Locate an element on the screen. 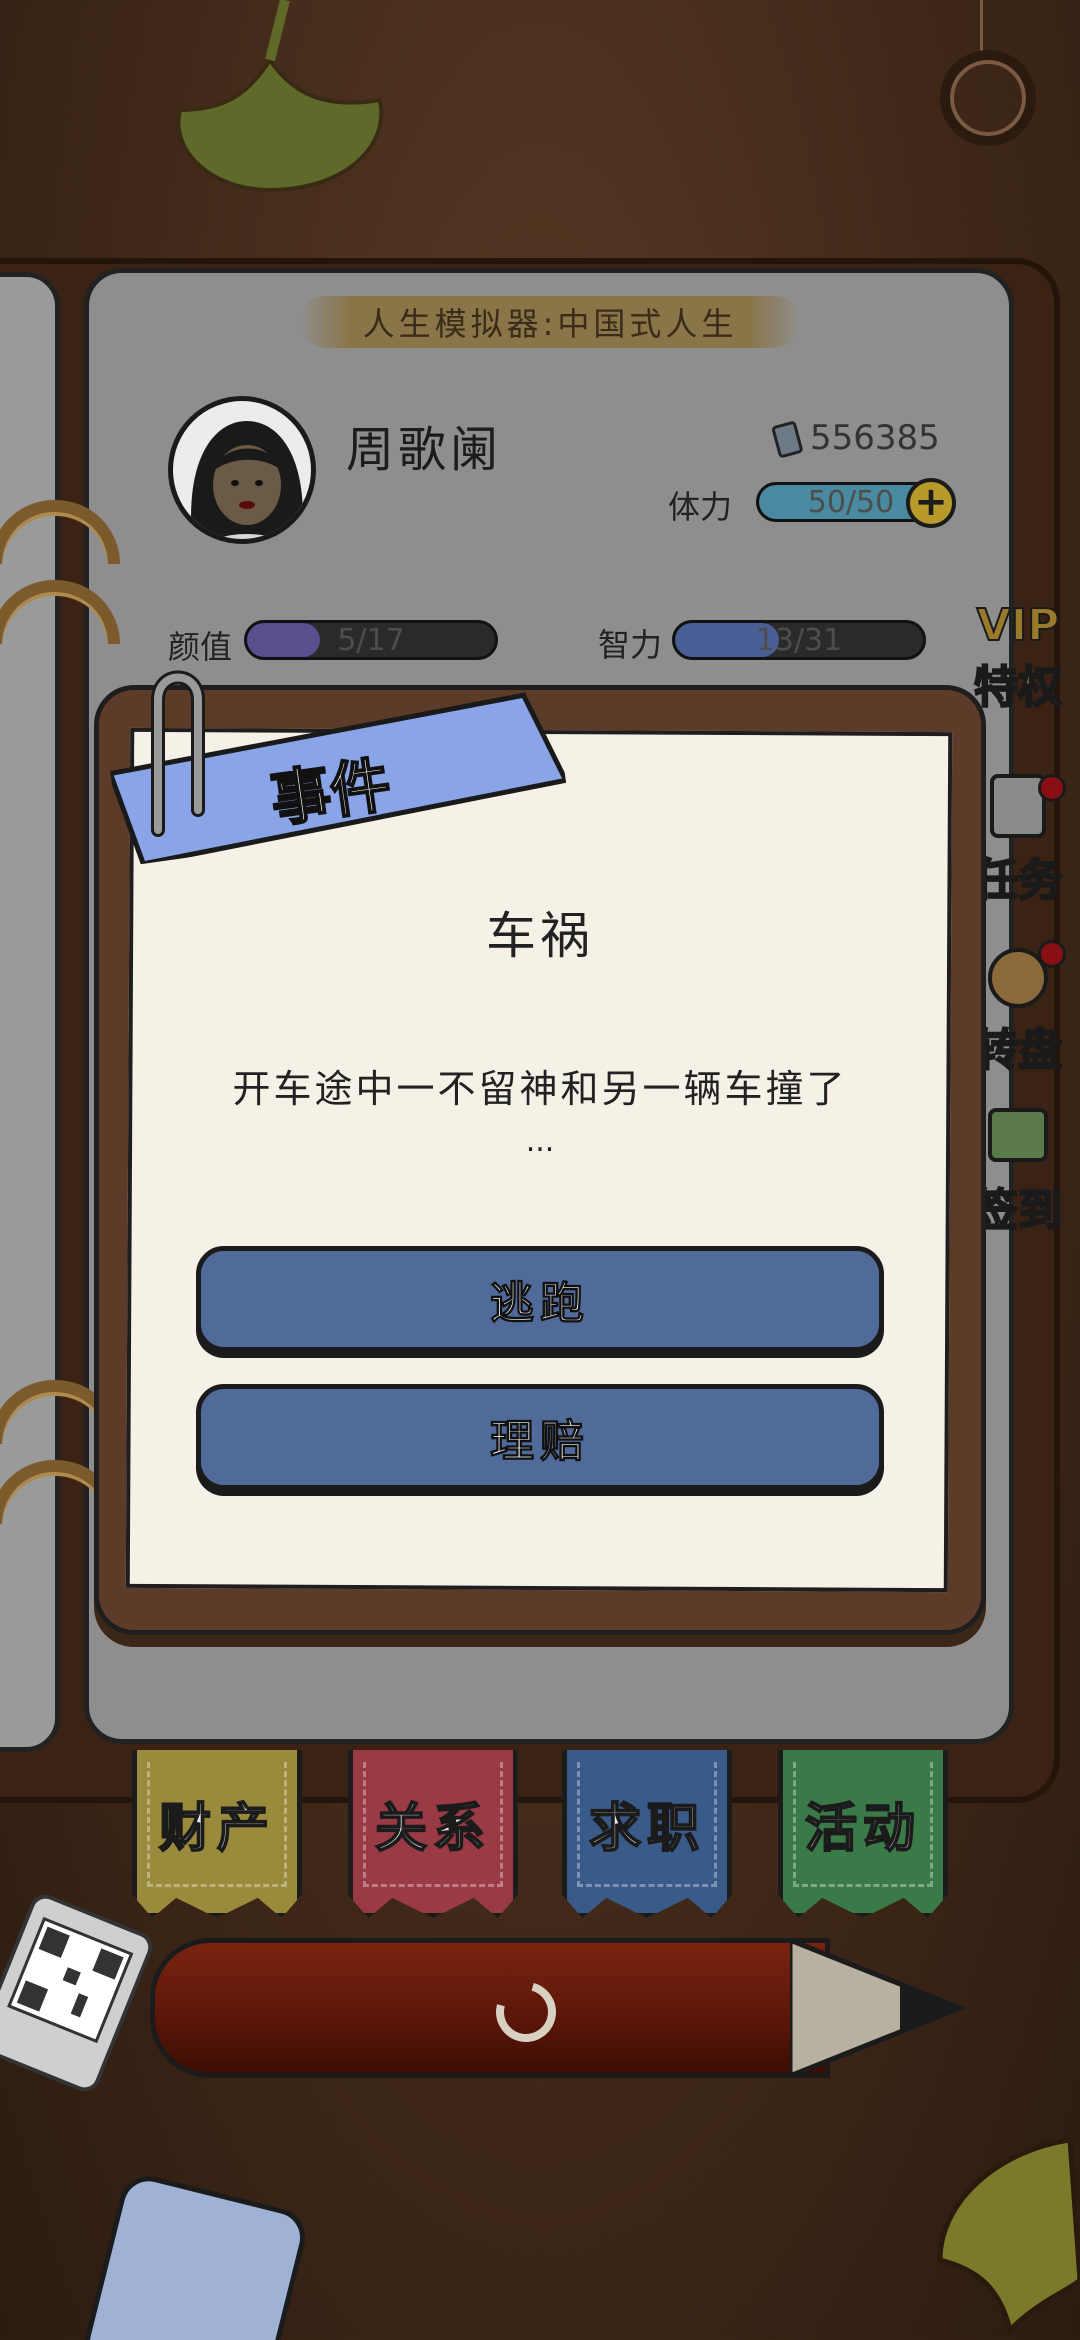 This screenshot has height=2340, width=1080. paperclip-icon is located at coordinates (178, 753).